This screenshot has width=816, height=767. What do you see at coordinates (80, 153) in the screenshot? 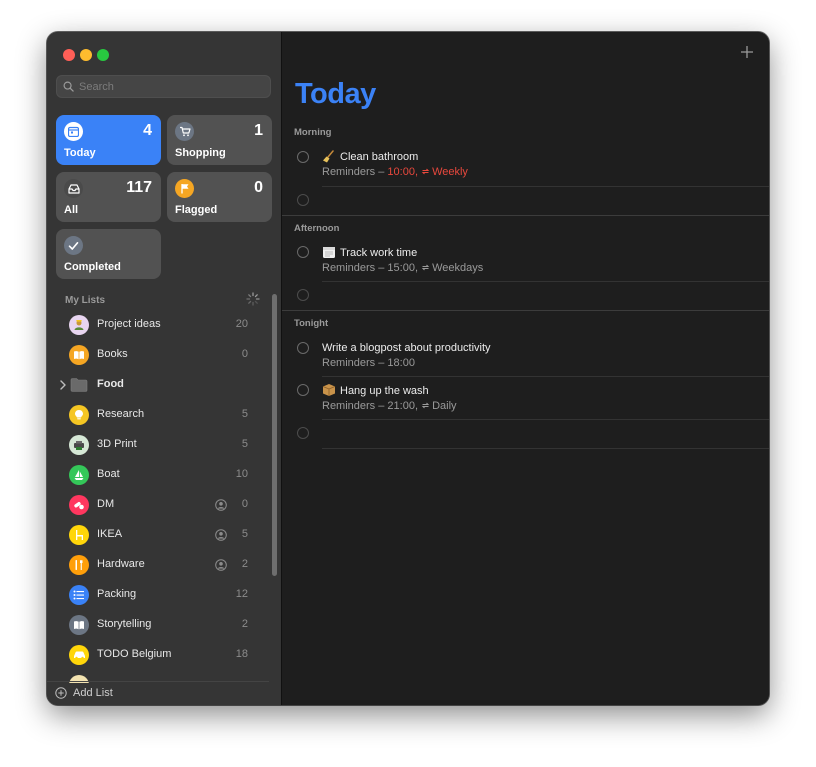
I see `card-label: Today` at bounding box center [80, 153].